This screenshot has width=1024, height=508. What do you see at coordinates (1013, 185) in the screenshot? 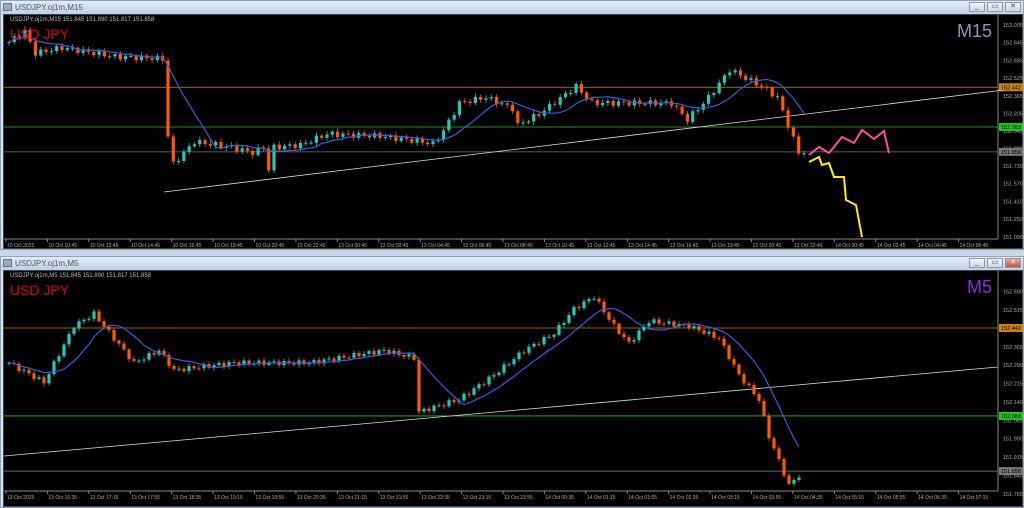
I see `price-tick-label: 151.570` at bounding box center [1013, 185].